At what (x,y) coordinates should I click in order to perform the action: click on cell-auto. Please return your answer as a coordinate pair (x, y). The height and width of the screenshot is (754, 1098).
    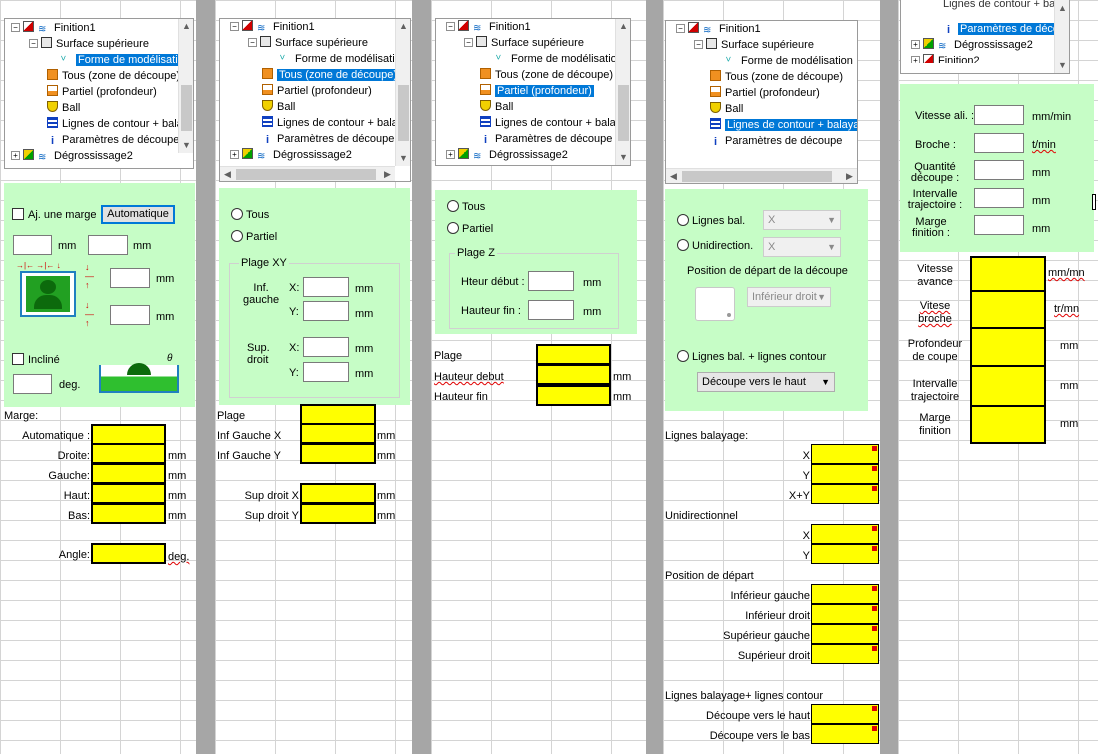
    Looking at the image, I should click on (128, 434).